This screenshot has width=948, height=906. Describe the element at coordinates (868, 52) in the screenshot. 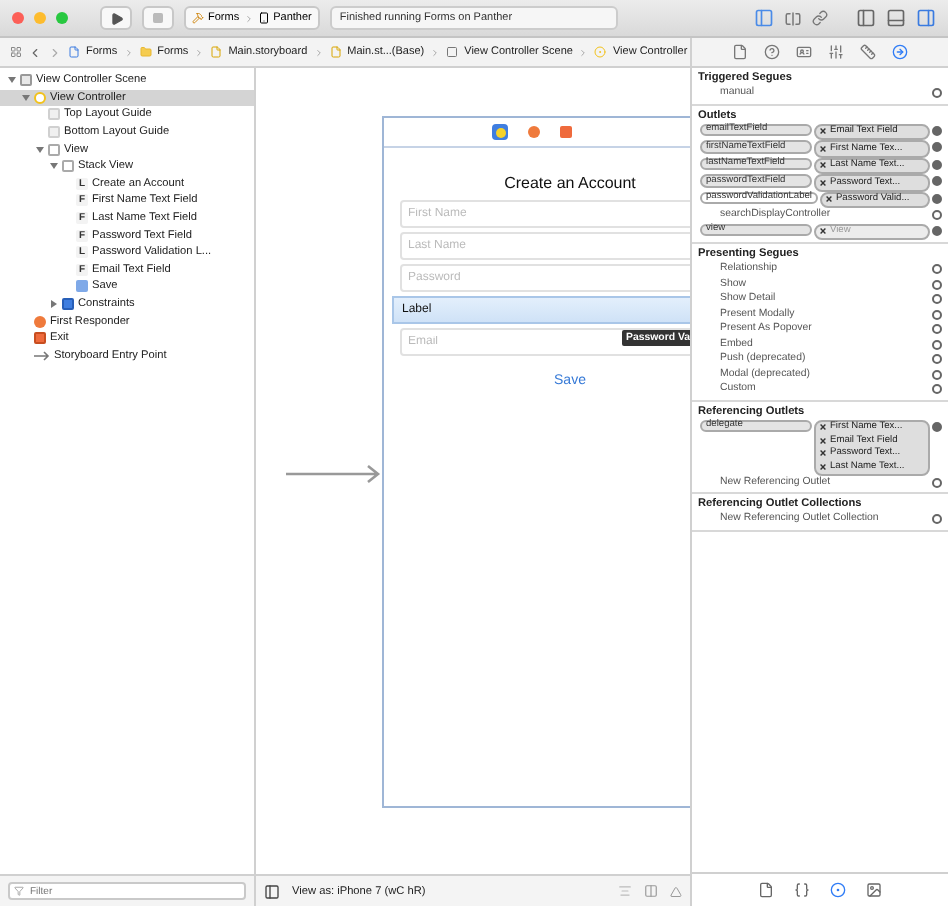

I see `size-inspector-icon` at that location.